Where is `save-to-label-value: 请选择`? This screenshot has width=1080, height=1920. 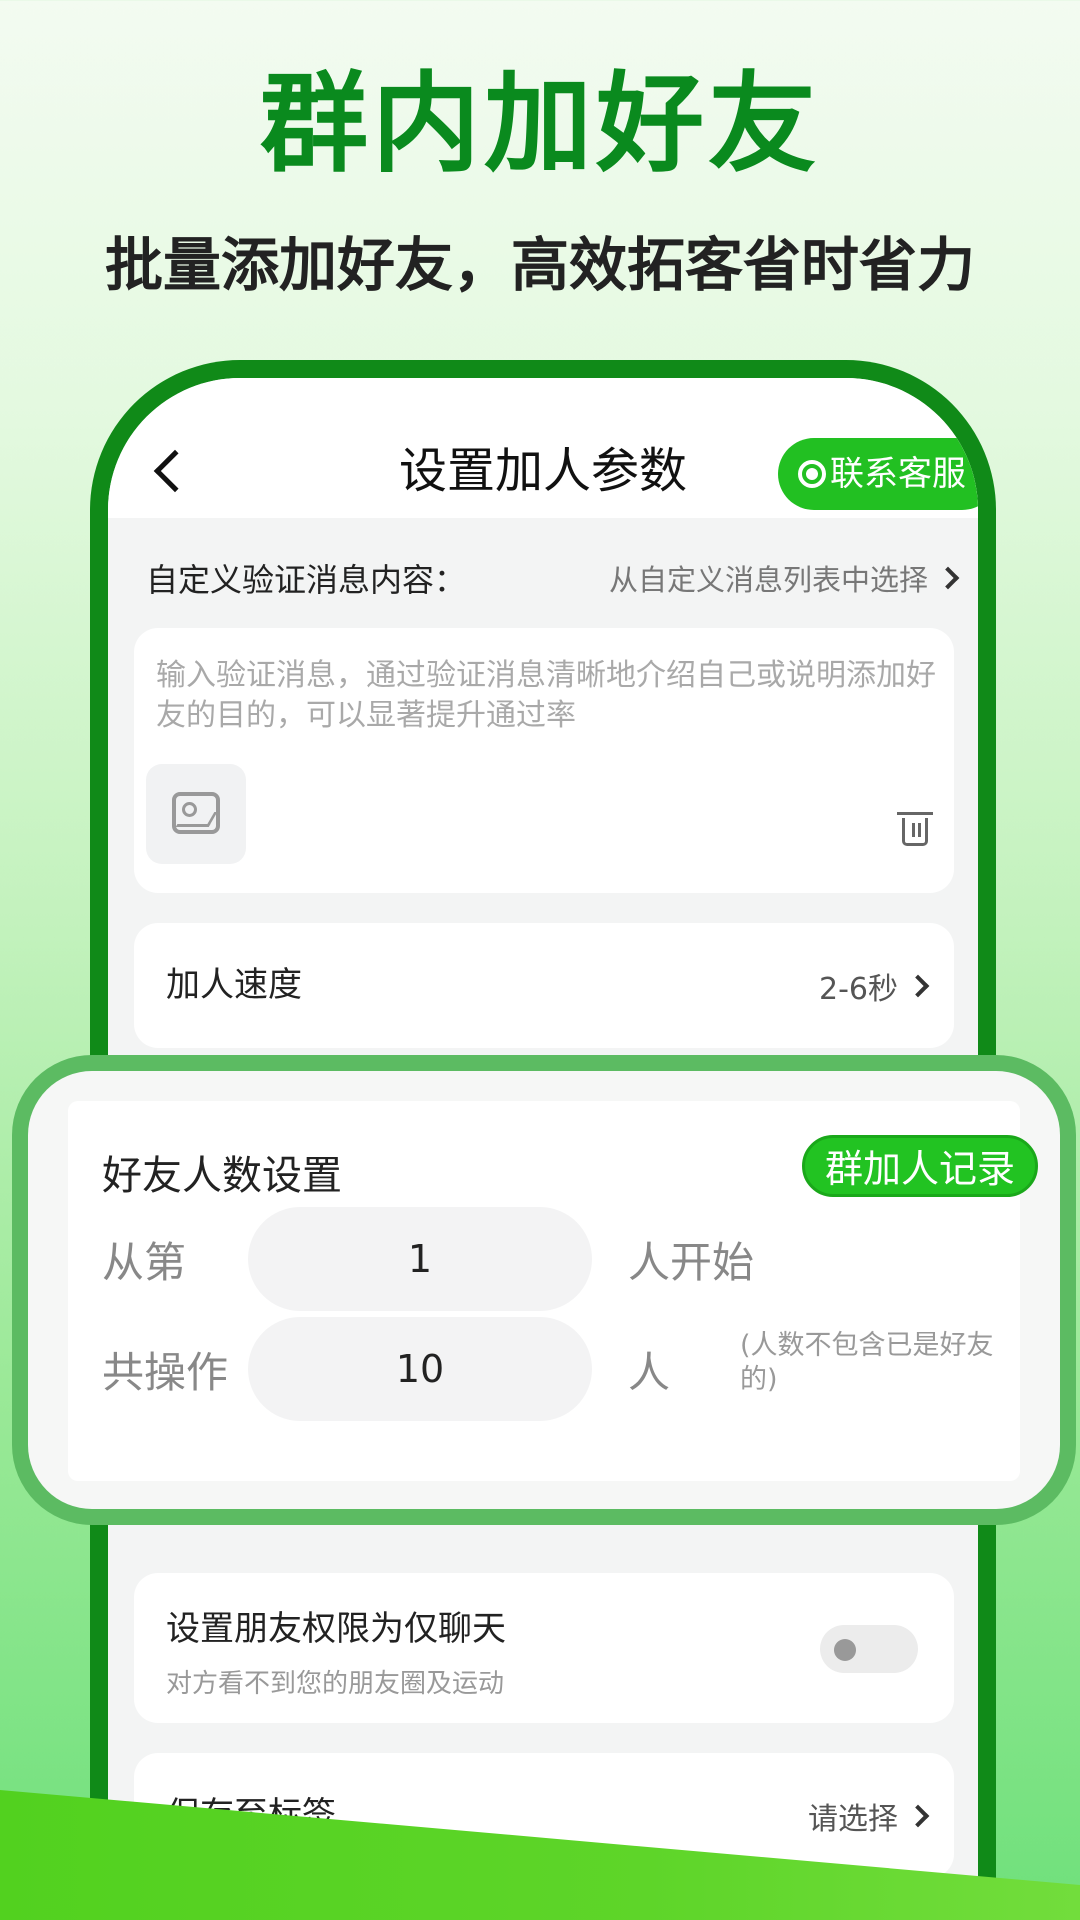
save-to-label-value: 请选择 is located at coordinates (869, 1815).